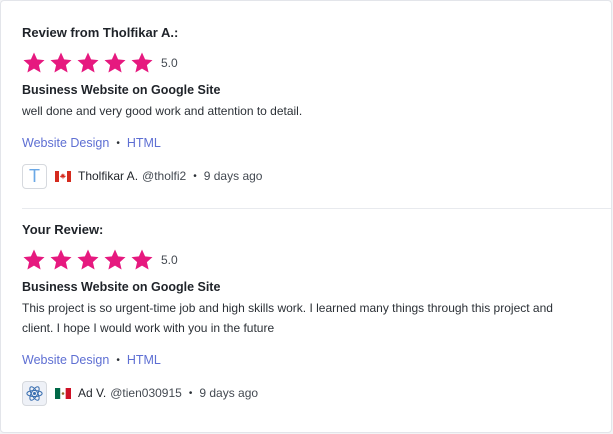 This screenshot has height=434, width=613. Describe the element at coordinates (316, 208) in the screenshot. I see `divider` at that location.